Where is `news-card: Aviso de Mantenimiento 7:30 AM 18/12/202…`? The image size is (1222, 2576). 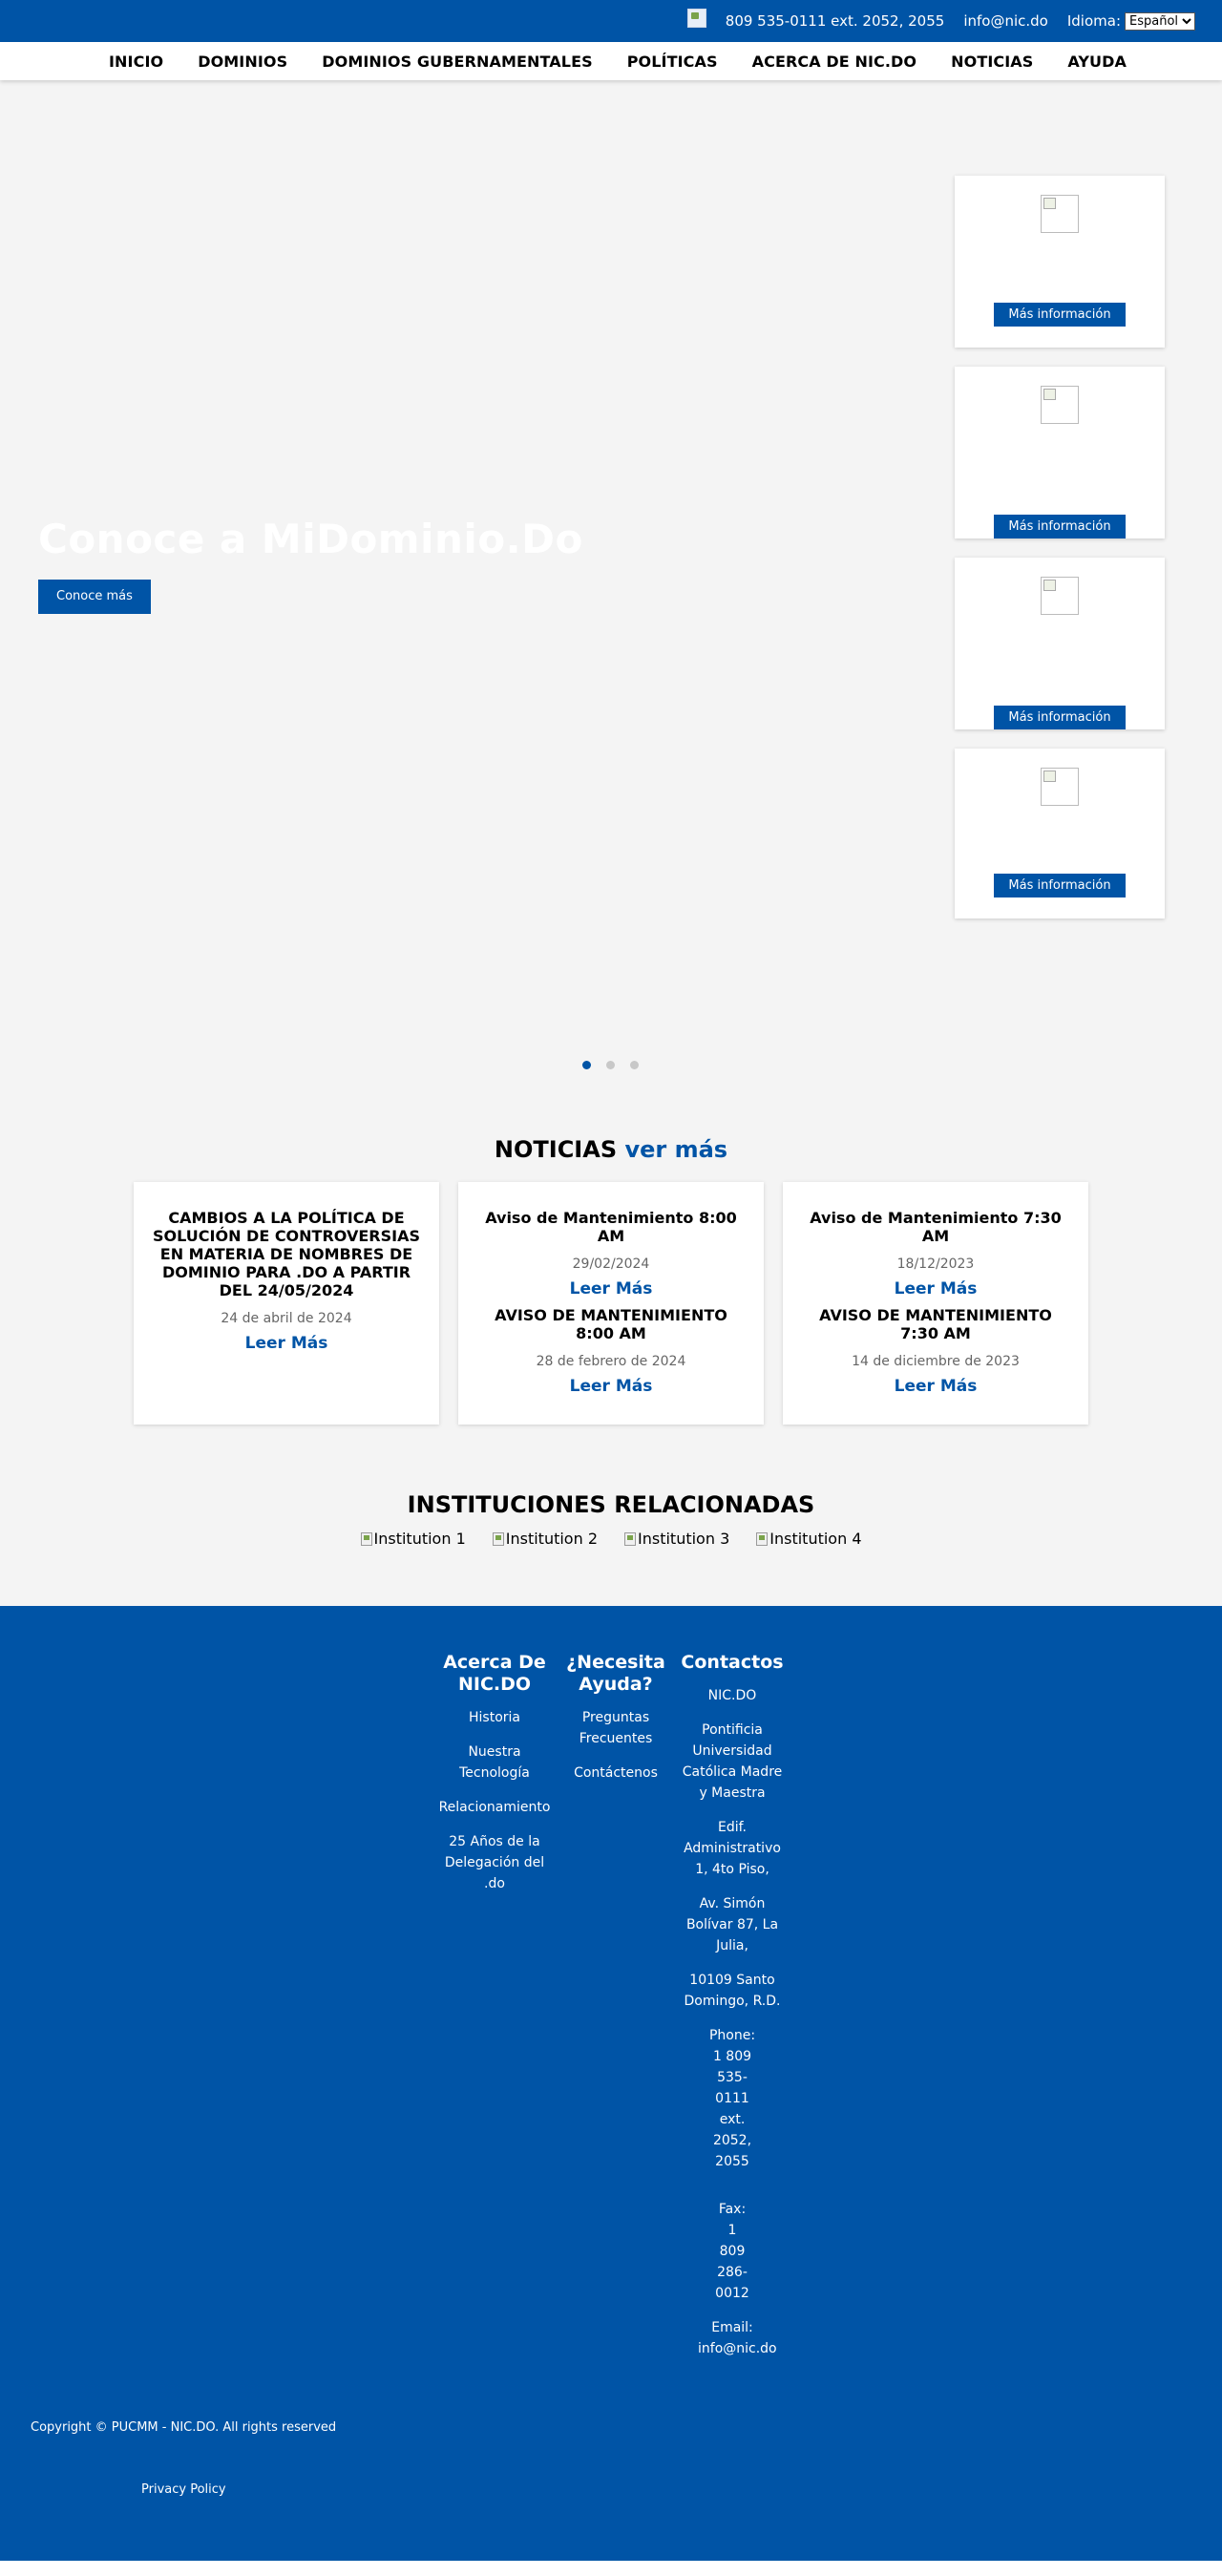 news-card: Aviso de Mantenimiento 7:30 AM 18/12/202… is located at coordinates (936, 1303).